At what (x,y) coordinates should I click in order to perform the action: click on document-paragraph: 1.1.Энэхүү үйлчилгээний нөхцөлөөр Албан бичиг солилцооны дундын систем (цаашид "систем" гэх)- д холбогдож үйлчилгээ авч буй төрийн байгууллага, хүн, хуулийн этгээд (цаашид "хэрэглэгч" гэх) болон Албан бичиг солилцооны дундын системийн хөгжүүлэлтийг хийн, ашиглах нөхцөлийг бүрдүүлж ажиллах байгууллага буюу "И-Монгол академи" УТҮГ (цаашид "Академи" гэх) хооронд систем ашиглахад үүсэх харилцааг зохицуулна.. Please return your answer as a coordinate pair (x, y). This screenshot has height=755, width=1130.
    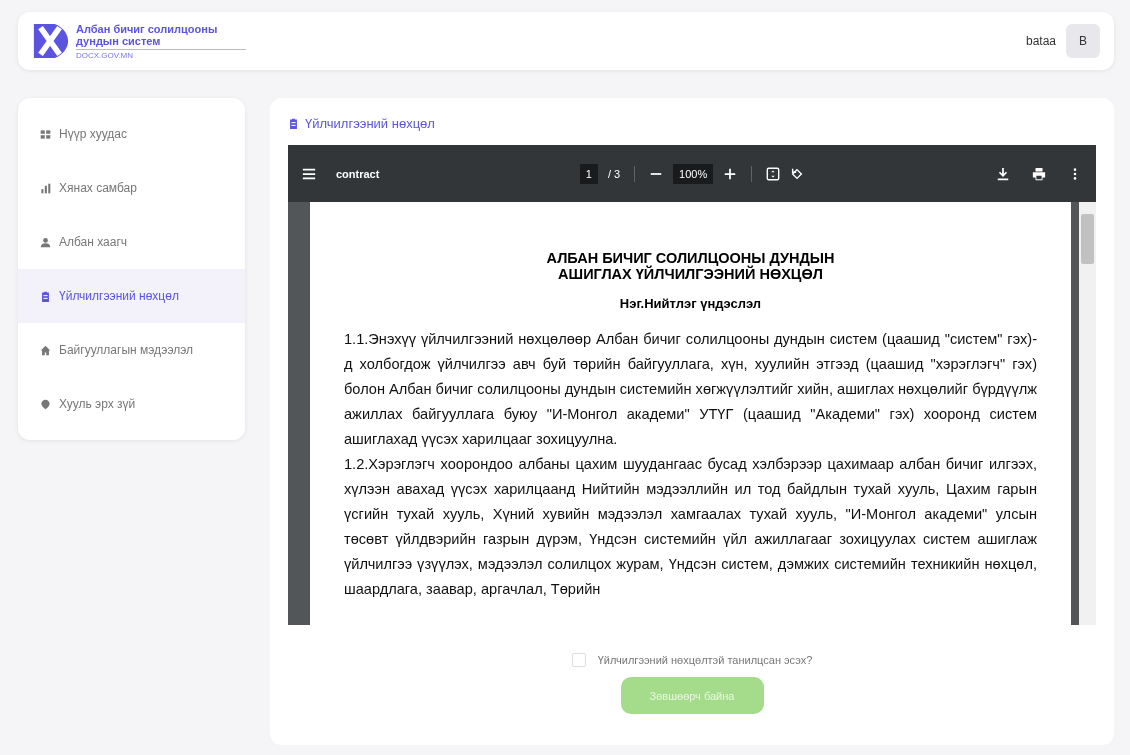
    Looking at the image, I should click on (690, 389).